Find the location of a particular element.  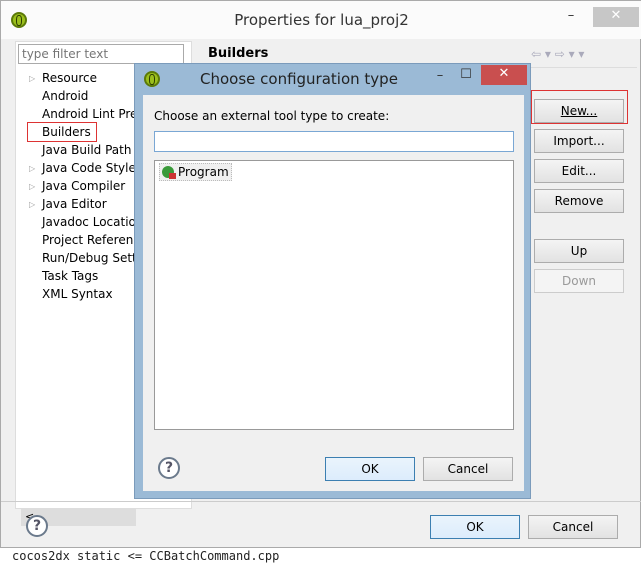

dialog-cancel-button: Cancel is located at coordinates (468, 469).